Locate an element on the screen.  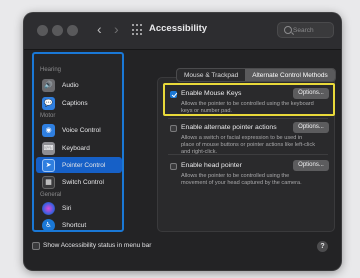
pointer-icon: ➤ is located at coordinates (48, 165).